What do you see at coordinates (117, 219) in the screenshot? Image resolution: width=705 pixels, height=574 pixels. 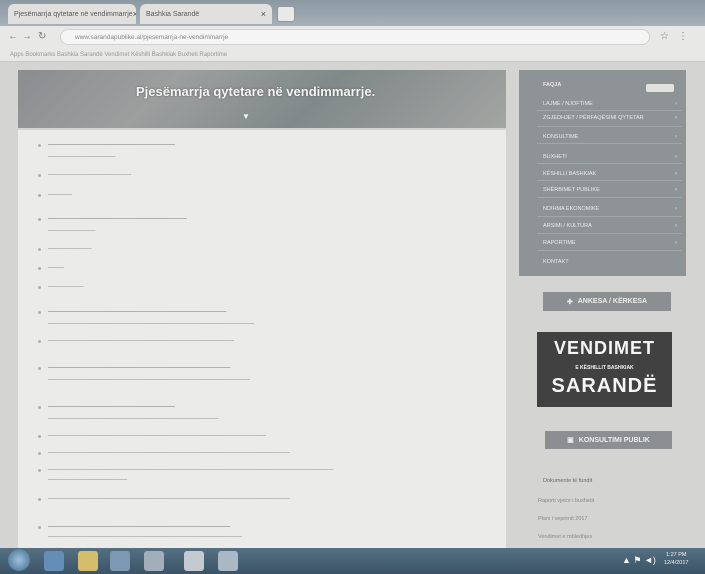 I see `list-item: ───────────────────────────────────` at bounding box center [117, 219].